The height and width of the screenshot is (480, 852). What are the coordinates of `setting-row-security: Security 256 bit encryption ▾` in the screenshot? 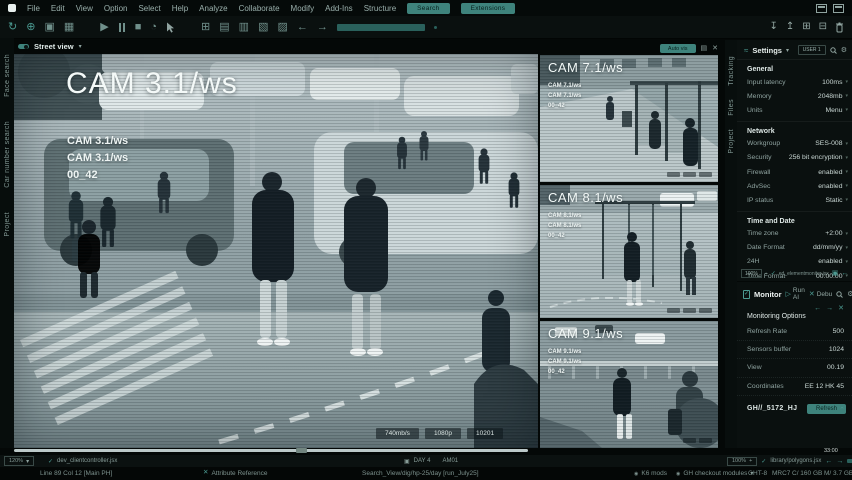 It's located at (794, 158).